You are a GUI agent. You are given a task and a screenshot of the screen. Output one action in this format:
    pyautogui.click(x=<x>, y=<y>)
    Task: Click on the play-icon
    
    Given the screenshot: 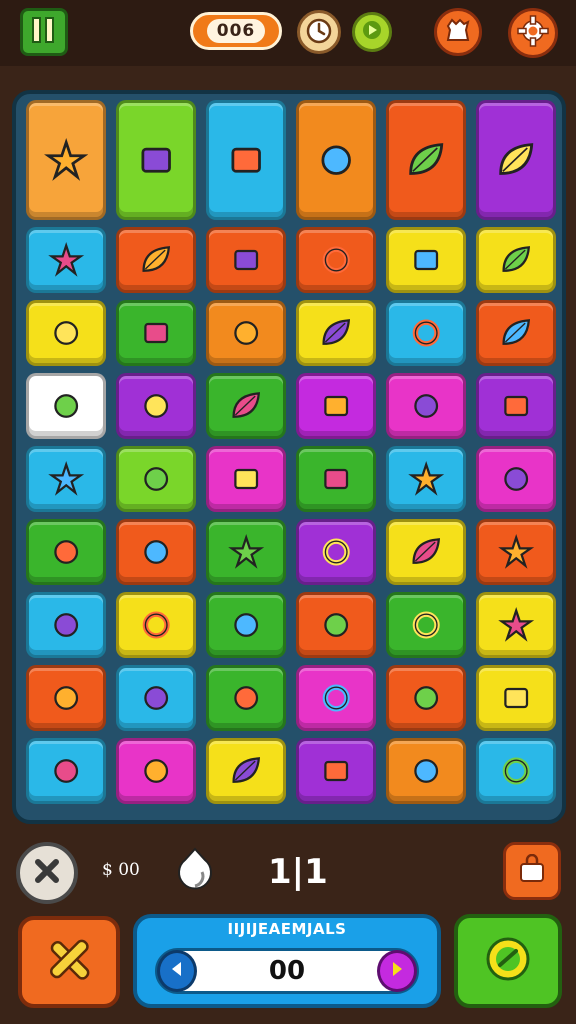 What is the action you would take?
    pyautogui.click(x=372, y=32)
    